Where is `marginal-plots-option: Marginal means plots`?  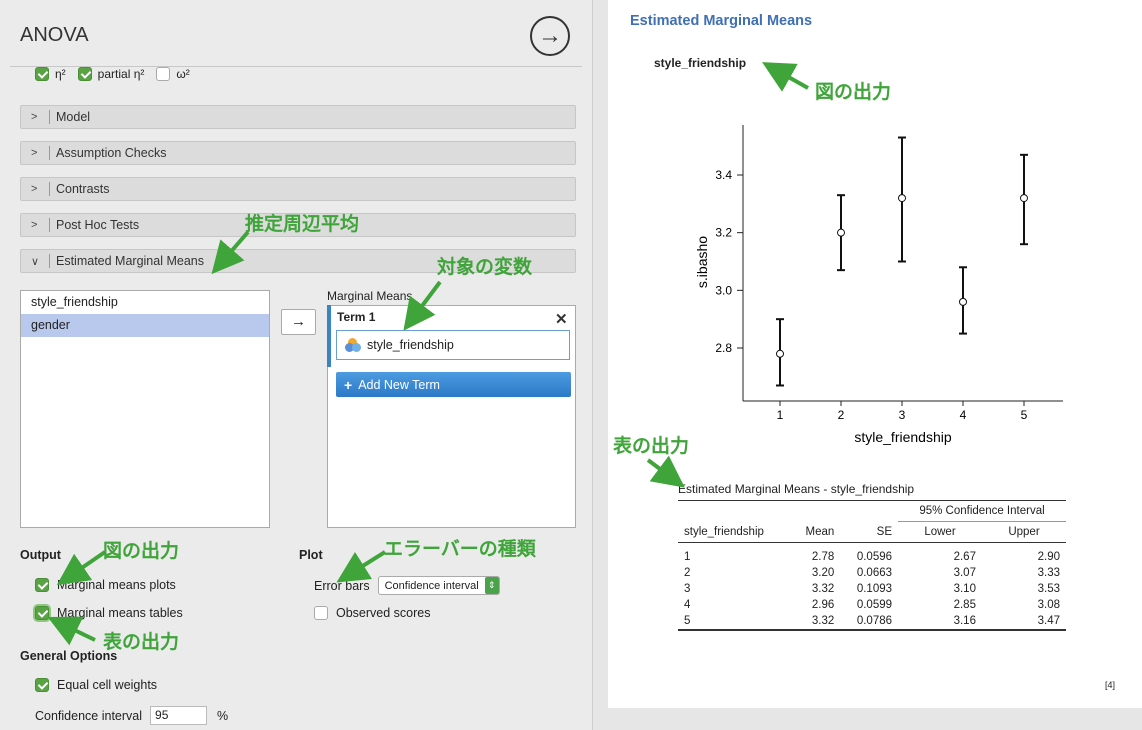 marginal-plots-option: Marginal means plots is located at coordinates (105, 585).